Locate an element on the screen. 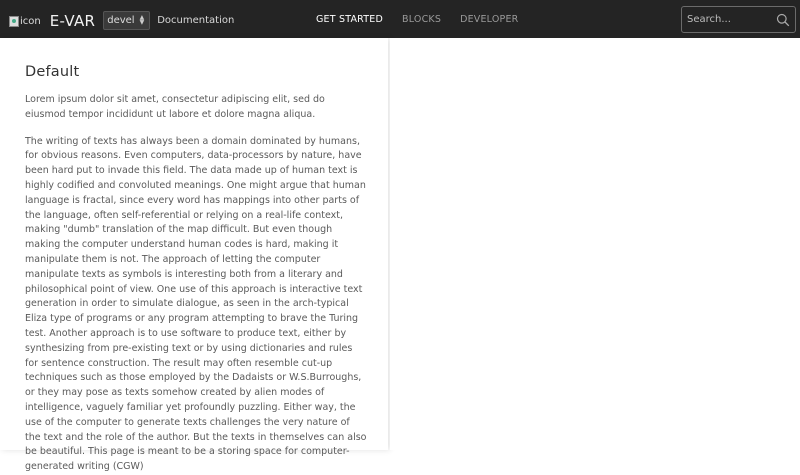  select-arrows-icon: ▲ ▼ is located at coordinates (142, 20).